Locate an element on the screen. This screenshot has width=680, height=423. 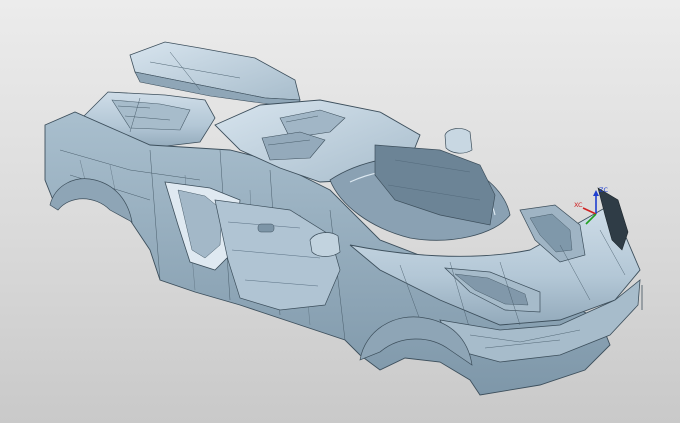
door-handle is located at coordinates (266, 228).